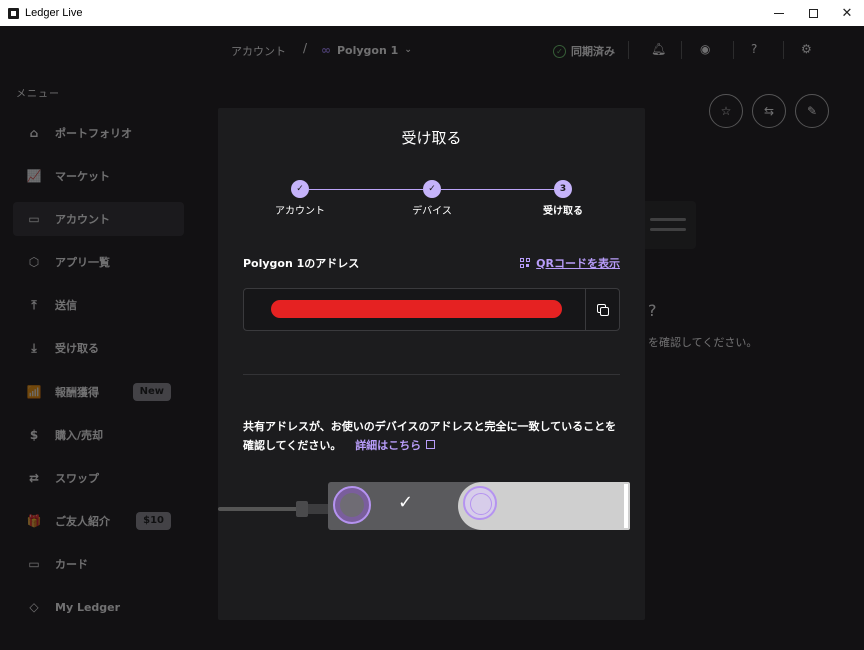  What do you see at coordinates (626, 506) in the screenshot?
I see `device-end` at bounding box center [626, 506].